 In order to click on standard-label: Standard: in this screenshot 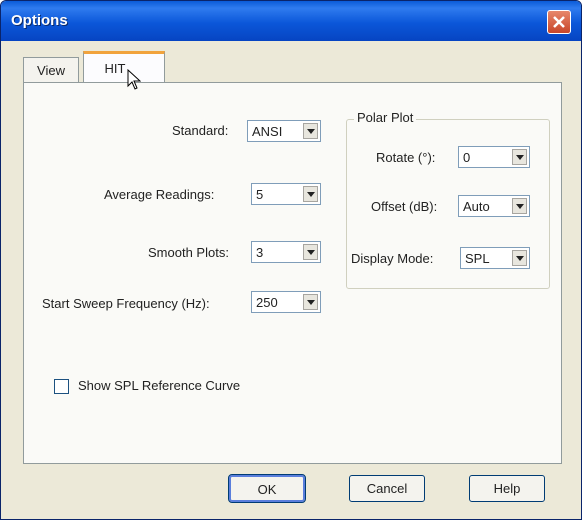, I will do `click(200, 130)`.